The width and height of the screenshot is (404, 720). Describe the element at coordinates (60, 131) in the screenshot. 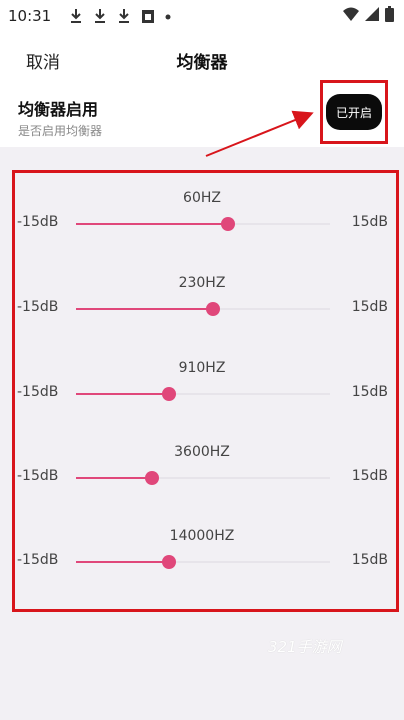

I see `enable-subtitle: 是否启用均衡器` at that location.